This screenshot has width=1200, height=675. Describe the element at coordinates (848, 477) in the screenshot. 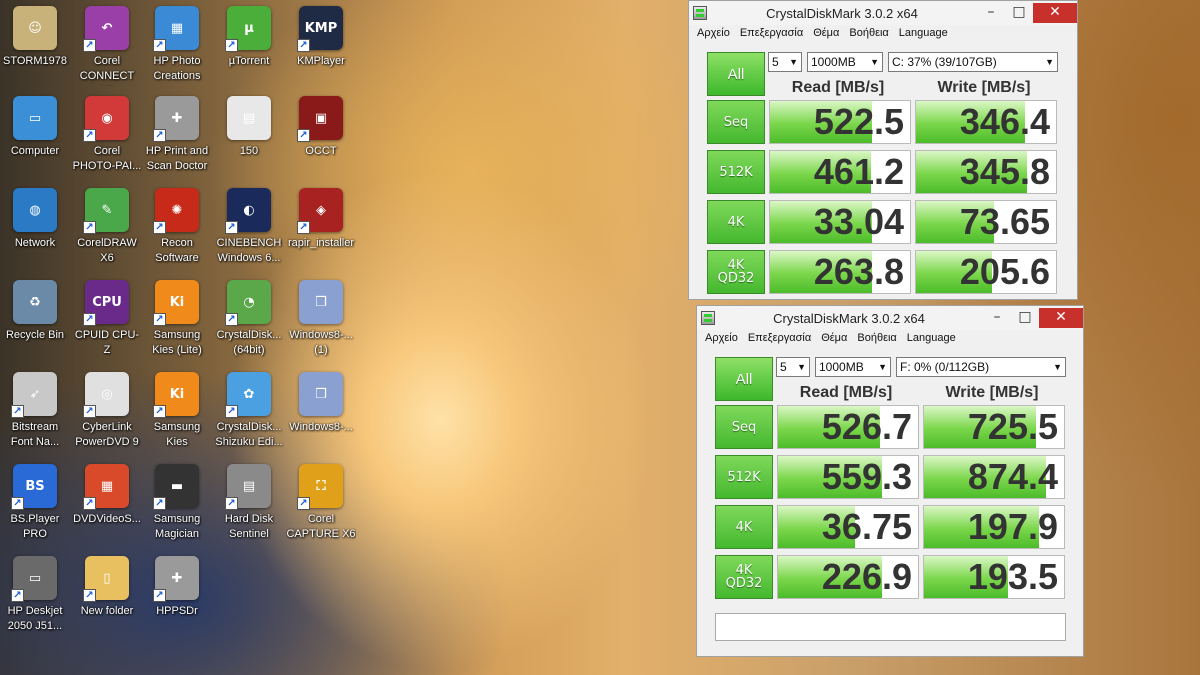

I see `read-result-cell: 559.3` at that location.